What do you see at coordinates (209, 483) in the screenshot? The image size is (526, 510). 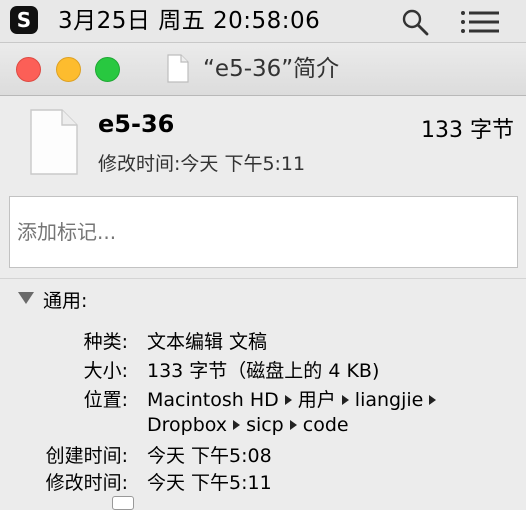 I see `modified-value: 今天 下午5:11` at bounding box center [209, 483].